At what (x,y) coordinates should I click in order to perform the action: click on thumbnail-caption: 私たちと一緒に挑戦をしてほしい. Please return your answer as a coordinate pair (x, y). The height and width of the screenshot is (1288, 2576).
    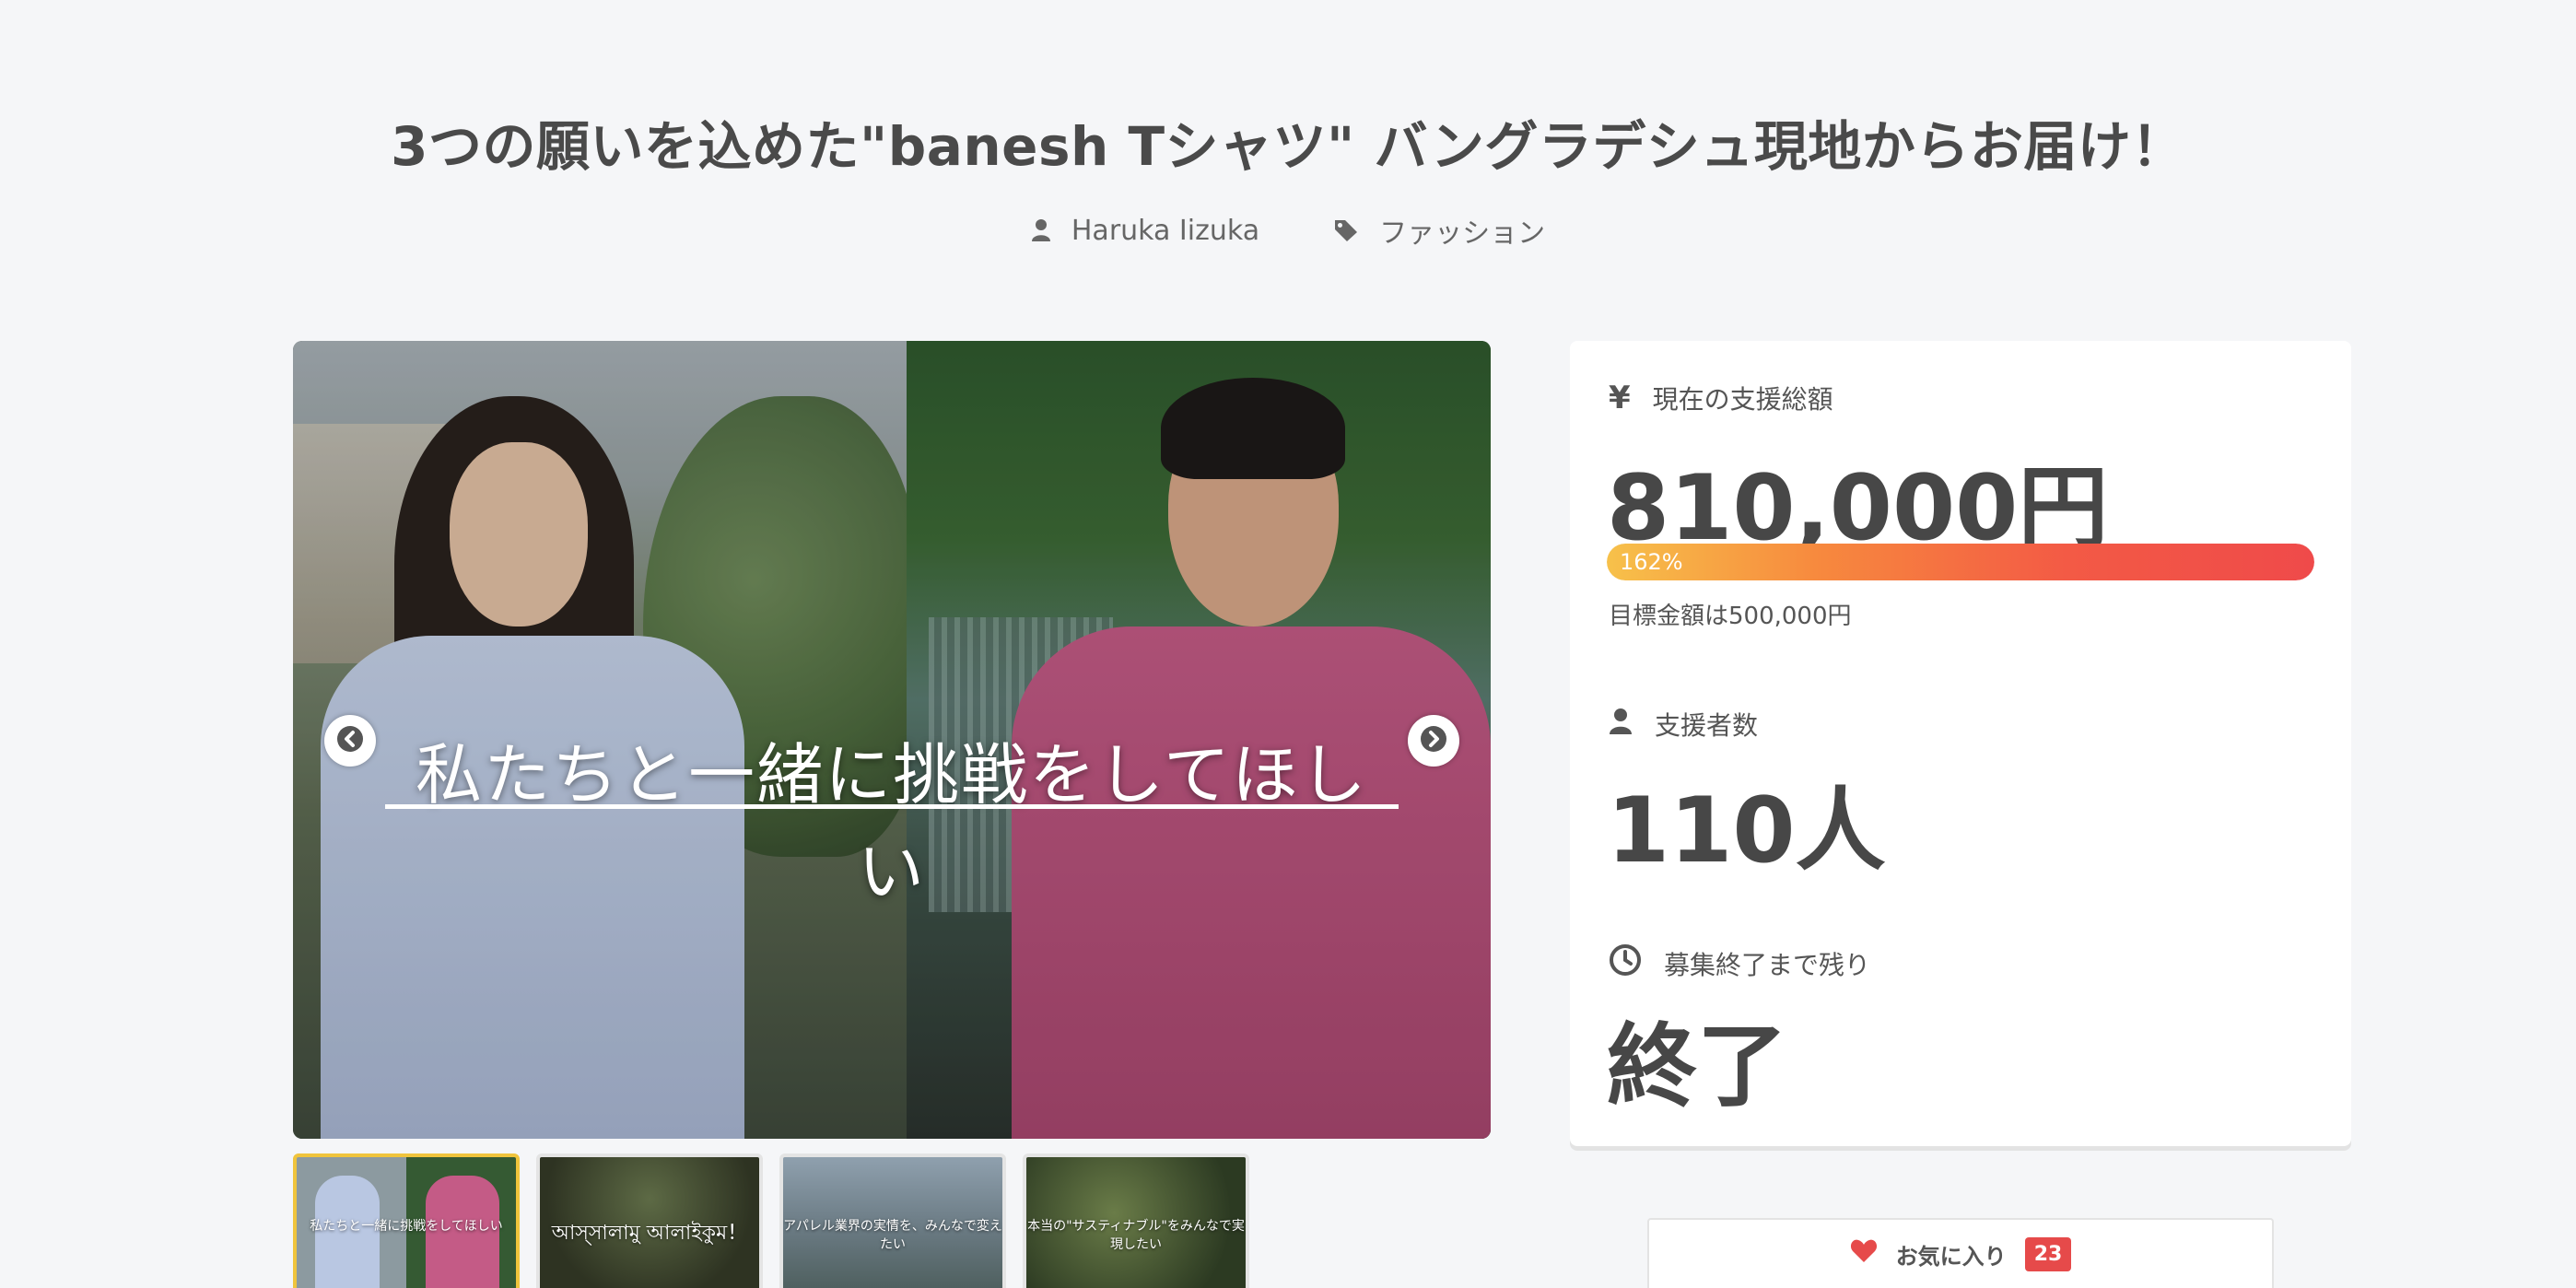
    Looking at the image, I should click on (406, 1226).